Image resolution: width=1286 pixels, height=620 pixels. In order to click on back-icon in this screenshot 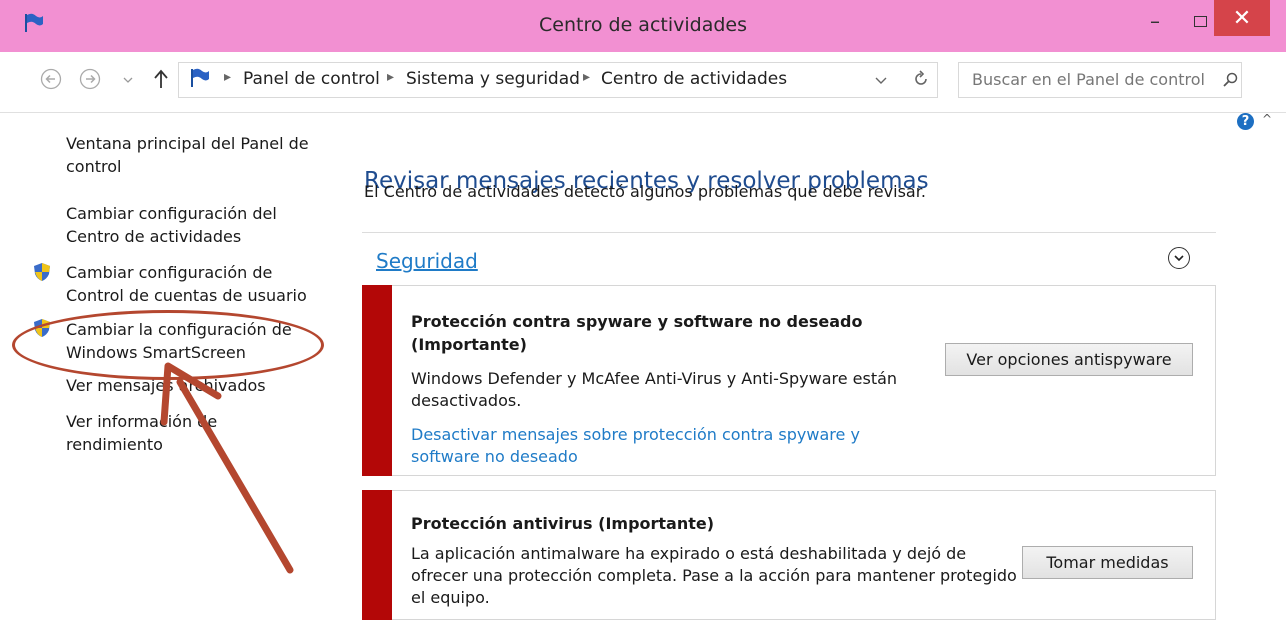, I will do `click(51, 79)`.